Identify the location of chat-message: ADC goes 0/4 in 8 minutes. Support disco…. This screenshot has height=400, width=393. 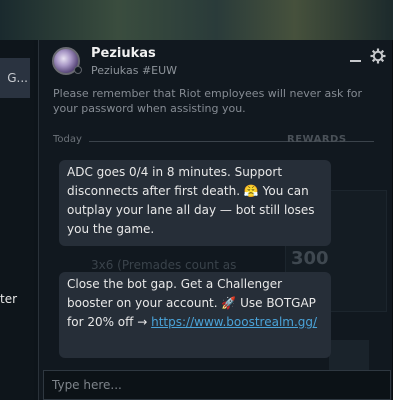
(195, 203).